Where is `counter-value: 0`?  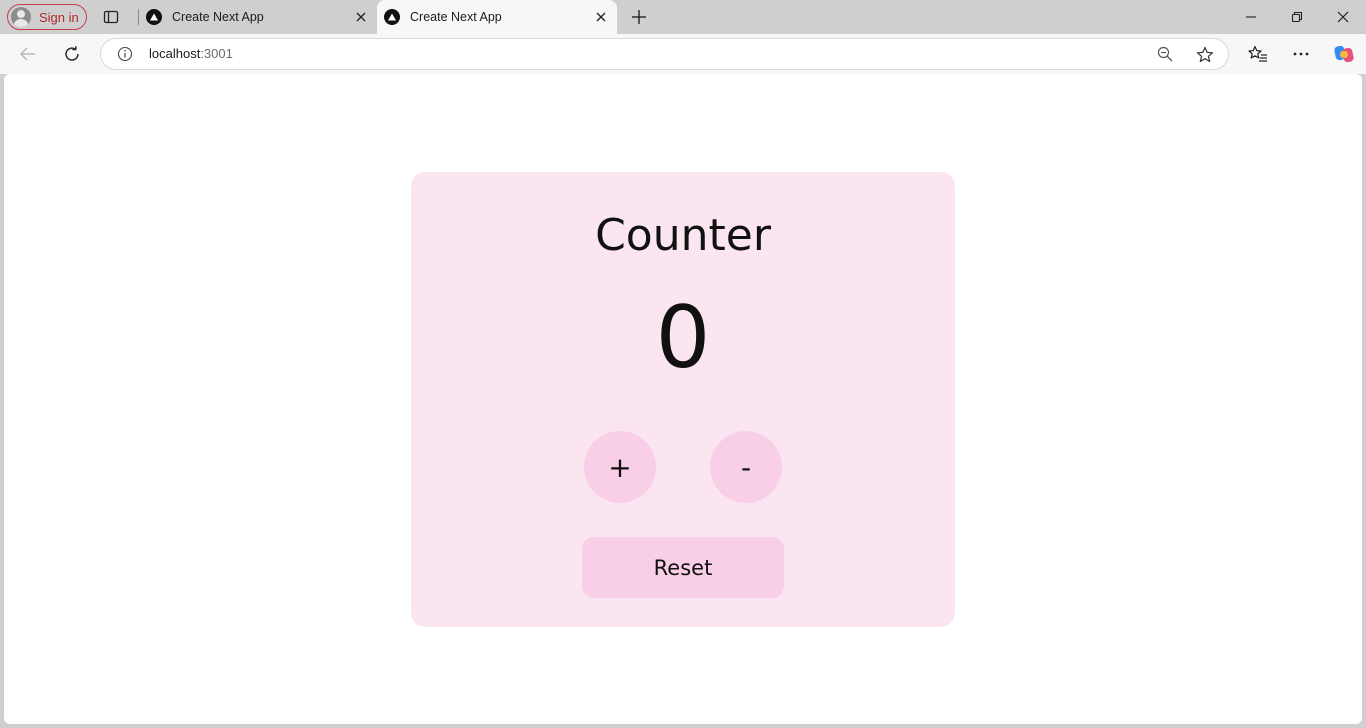
counter-value: 0 is located at coordinates (683, 338).